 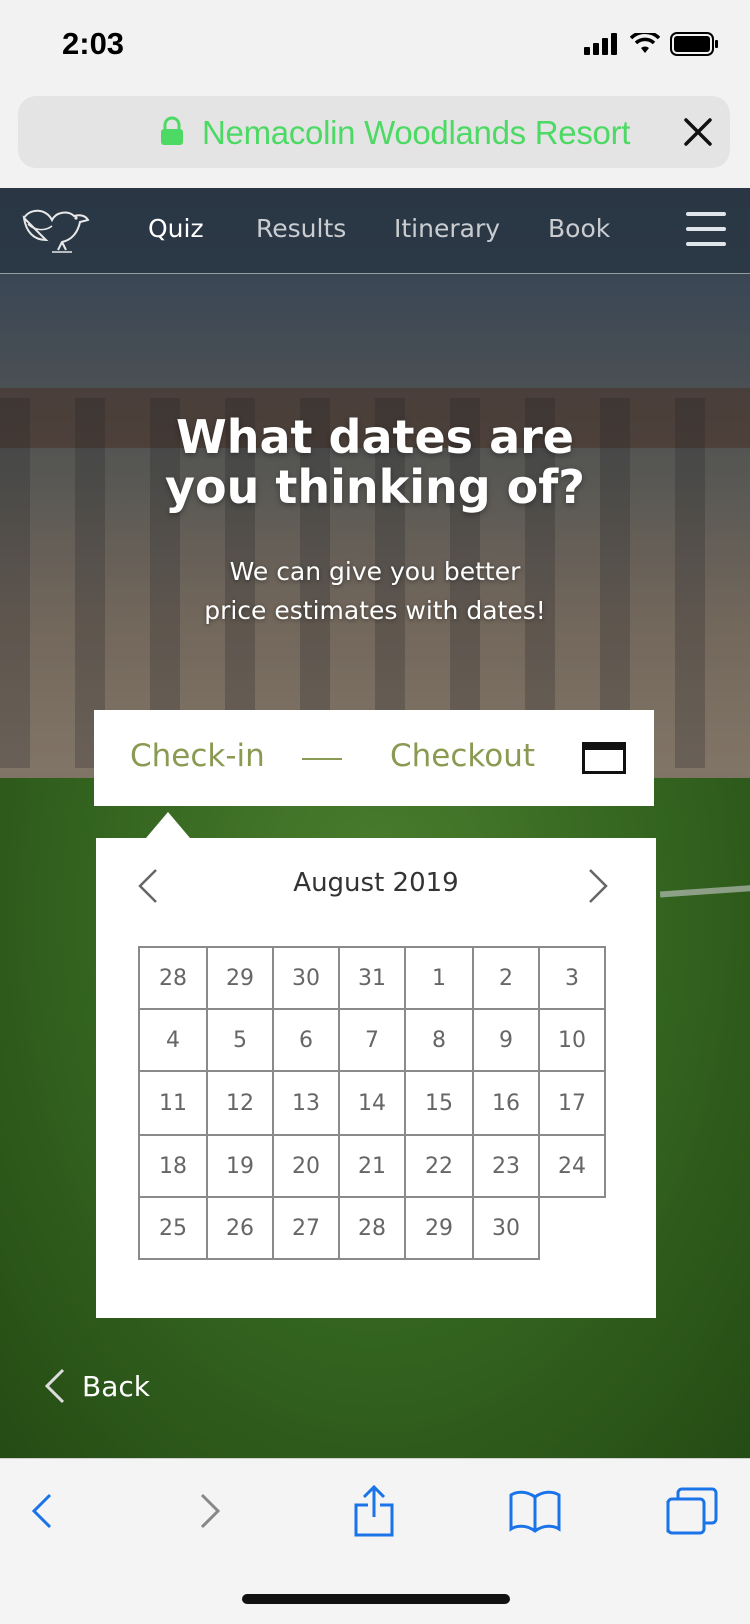 I want to click on calendar-day: 24, so click(x=572, y=1166).